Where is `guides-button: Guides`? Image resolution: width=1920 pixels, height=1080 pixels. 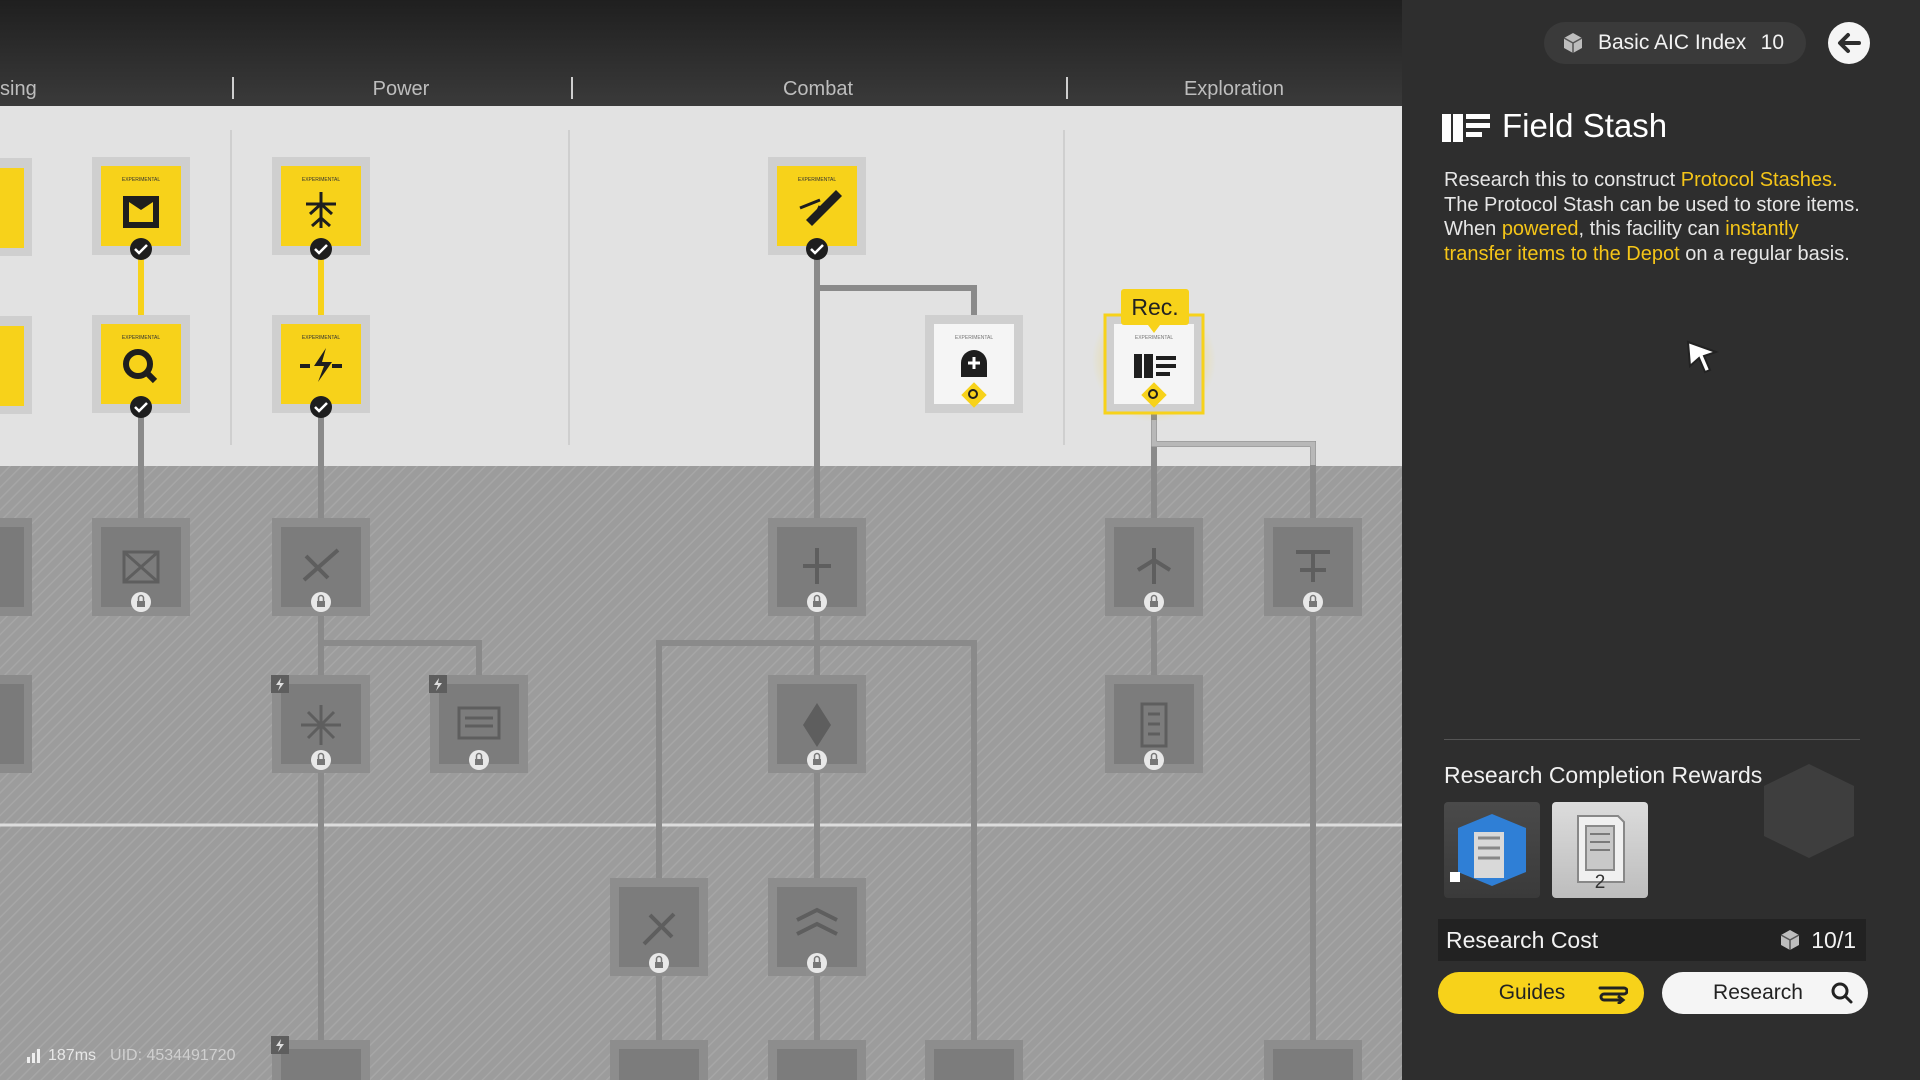
guides-button: Guides is located at coordinates (1541, 993).